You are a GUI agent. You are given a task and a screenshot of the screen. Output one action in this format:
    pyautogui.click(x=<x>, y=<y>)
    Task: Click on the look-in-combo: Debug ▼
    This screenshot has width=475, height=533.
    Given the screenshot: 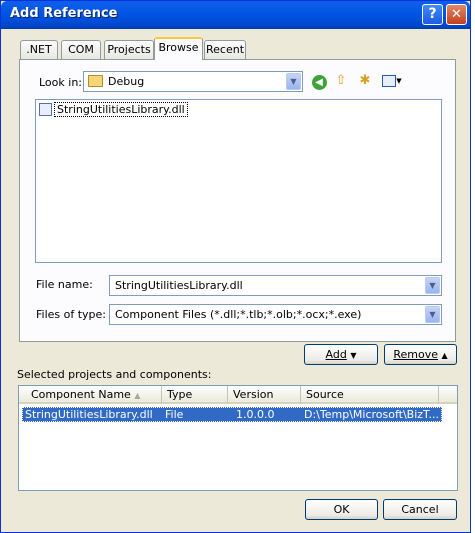 What is the action you would take?
    pyautogui.click(x=193, y=81)
    